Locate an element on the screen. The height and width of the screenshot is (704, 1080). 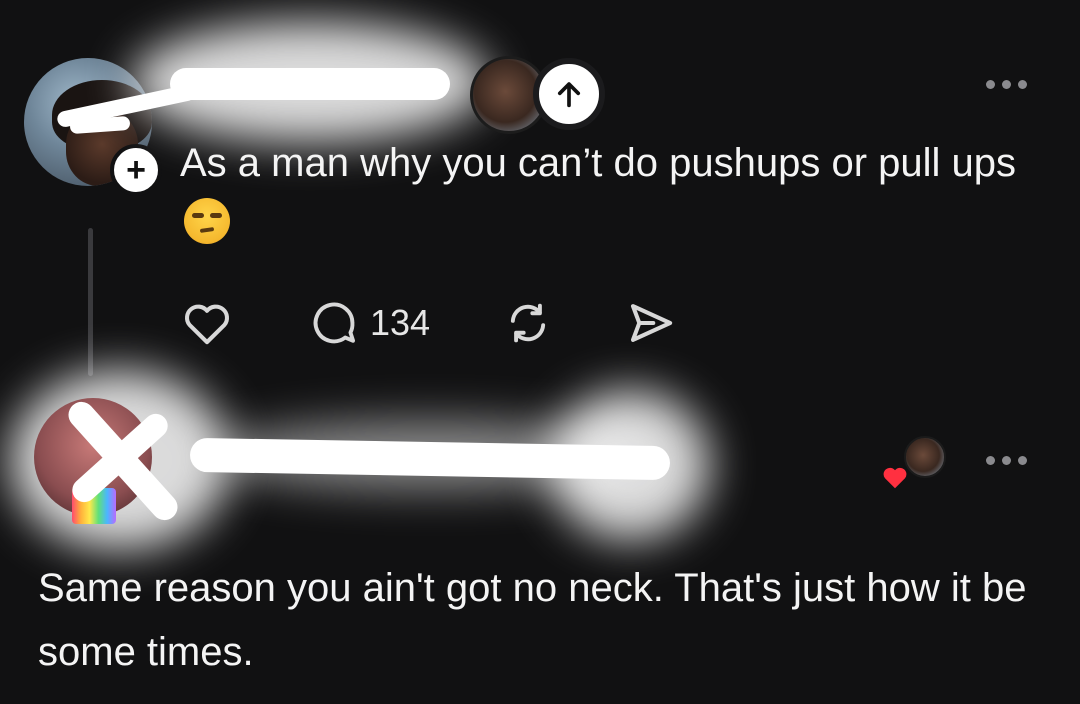
reply-username-redacted is located at coordinates (449, 465).